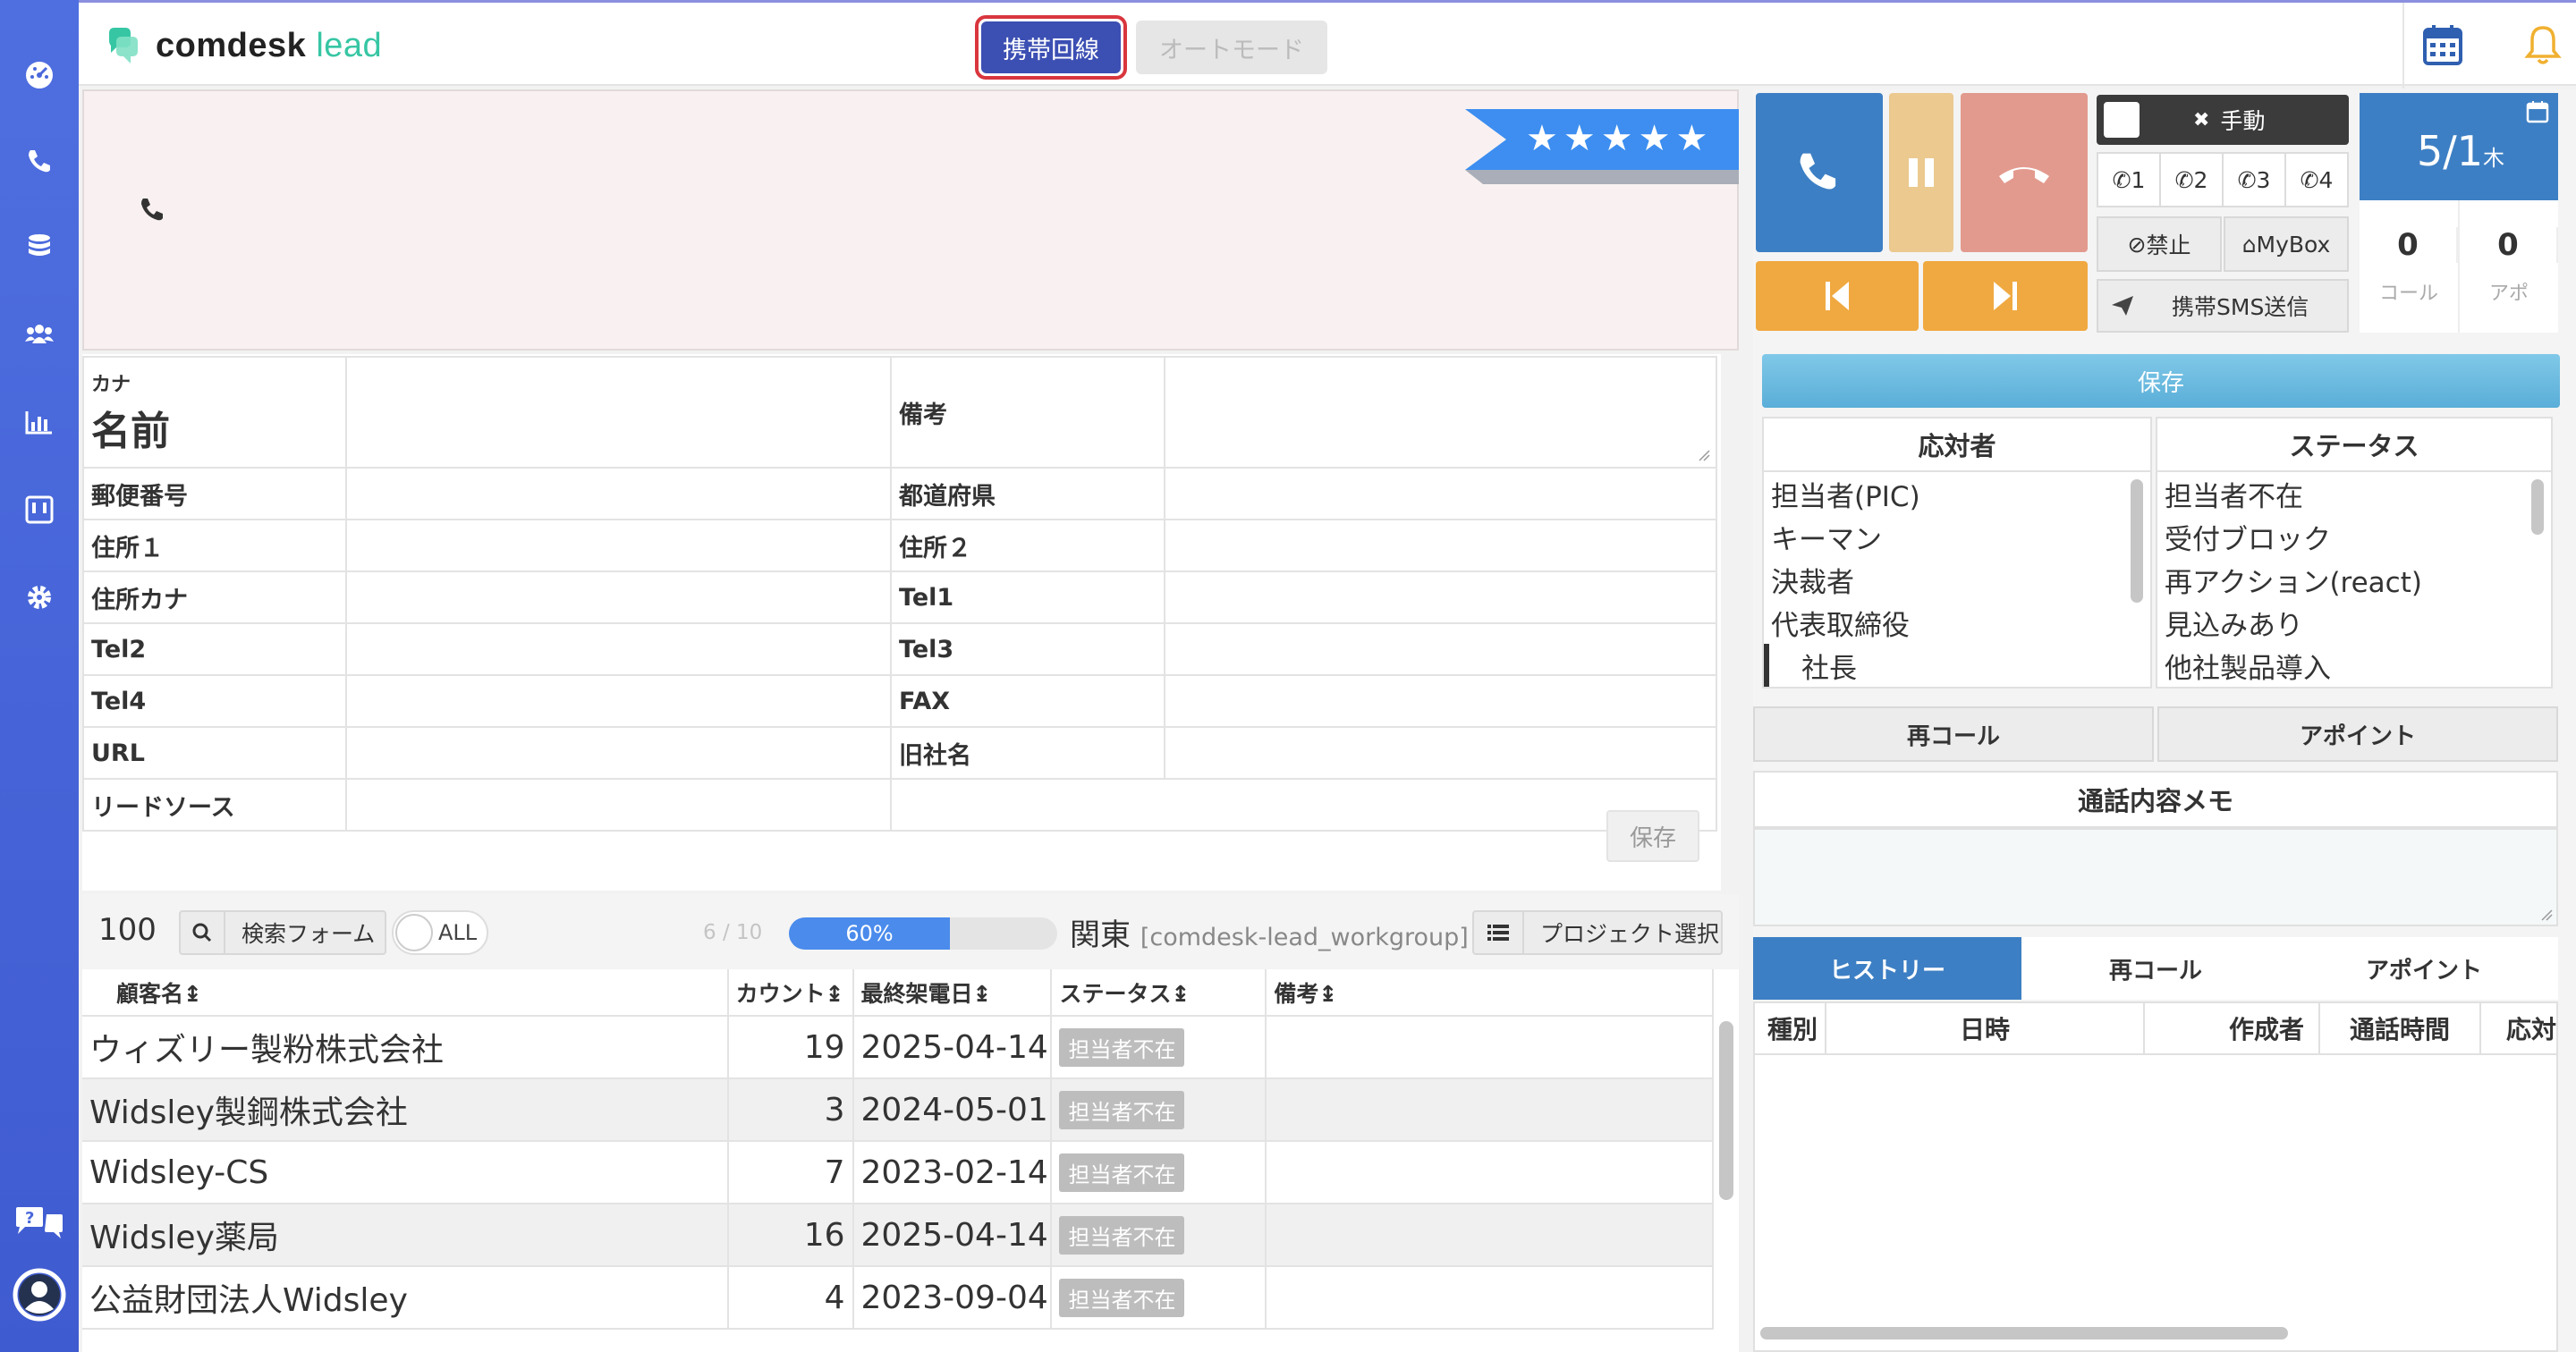 The height and width of the screenshot is (1352, 2576). What do you see at coordinates (2155, 877) in the screenshot?
I see `memo-textarea` at bounding box center [2155, 877].